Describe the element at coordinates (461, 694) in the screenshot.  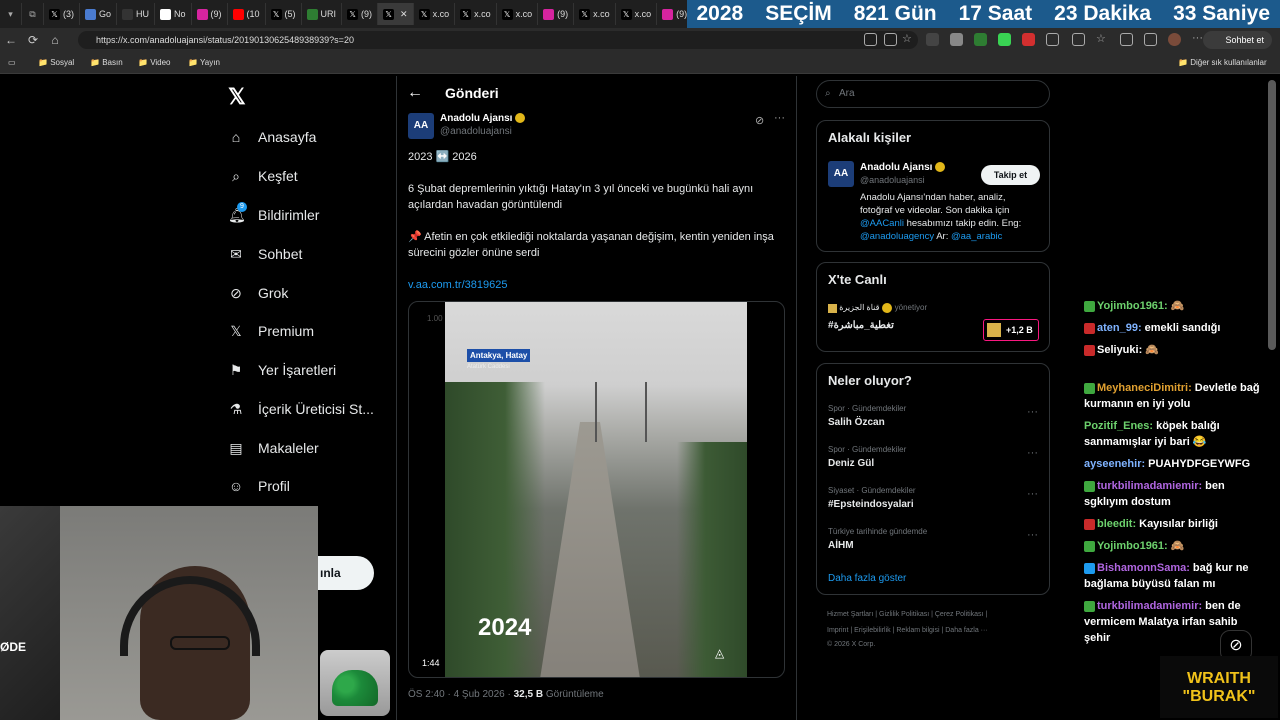
I see `post-time: ÖS 2:40 · 4 Şub 2026 ·` at that location.